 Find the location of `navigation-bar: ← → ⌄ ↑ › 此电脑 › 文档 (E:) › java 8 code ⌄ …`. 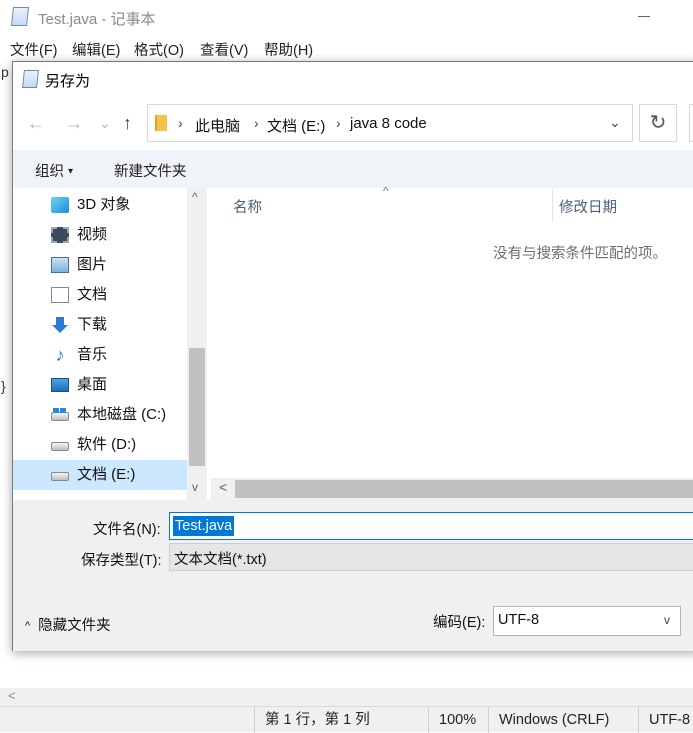

navigation-bar: ← → ⌄ ↑ › 此电脑 › 文档 (E:) › java 8 code ⌄ … is located at coordinates (353, 123).